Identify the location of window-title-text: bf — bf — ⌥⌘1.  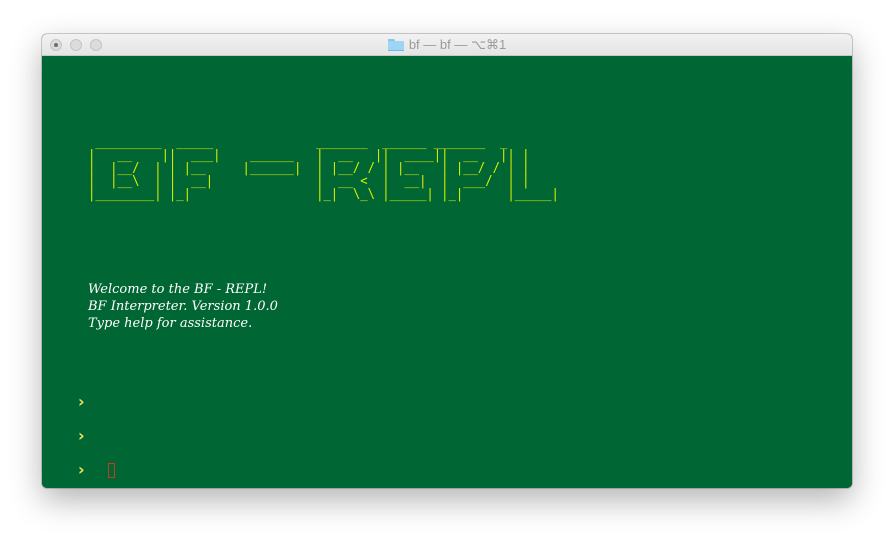
(457, 44).